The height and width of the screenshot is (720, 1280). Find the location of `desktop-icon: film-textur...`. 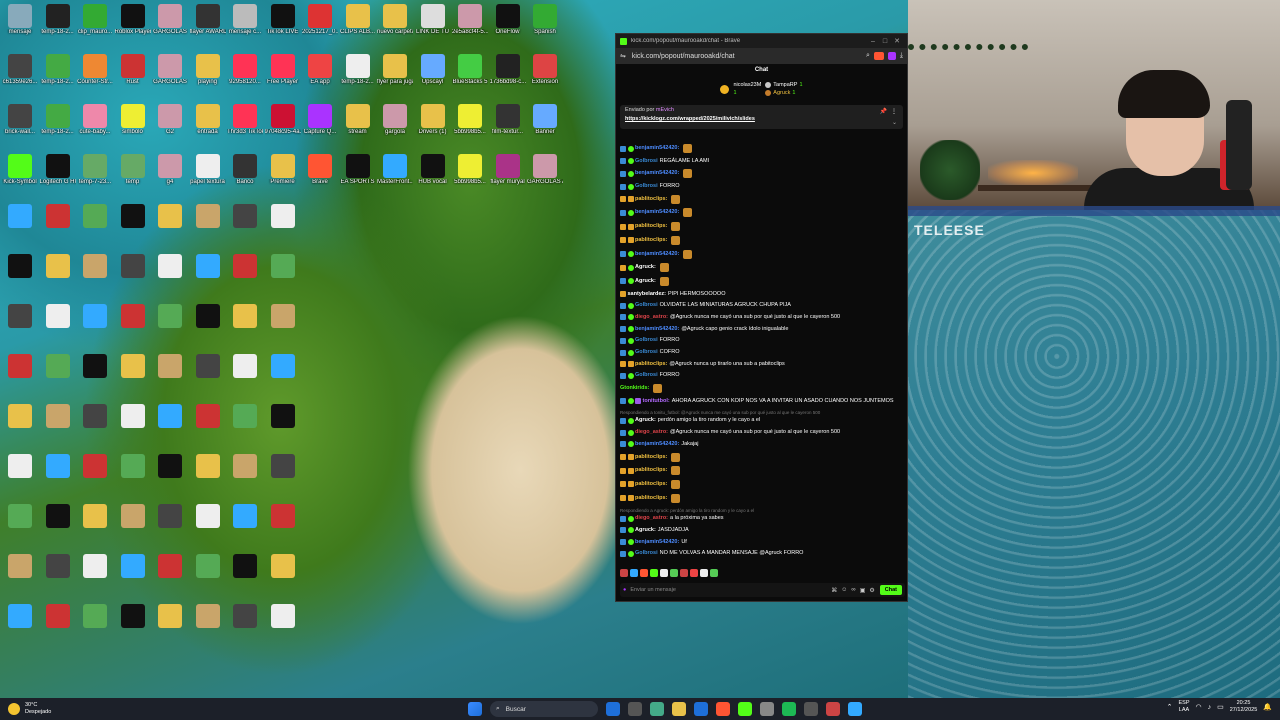

desktop-icon: film-textur... is located at coordinates (508, 120).